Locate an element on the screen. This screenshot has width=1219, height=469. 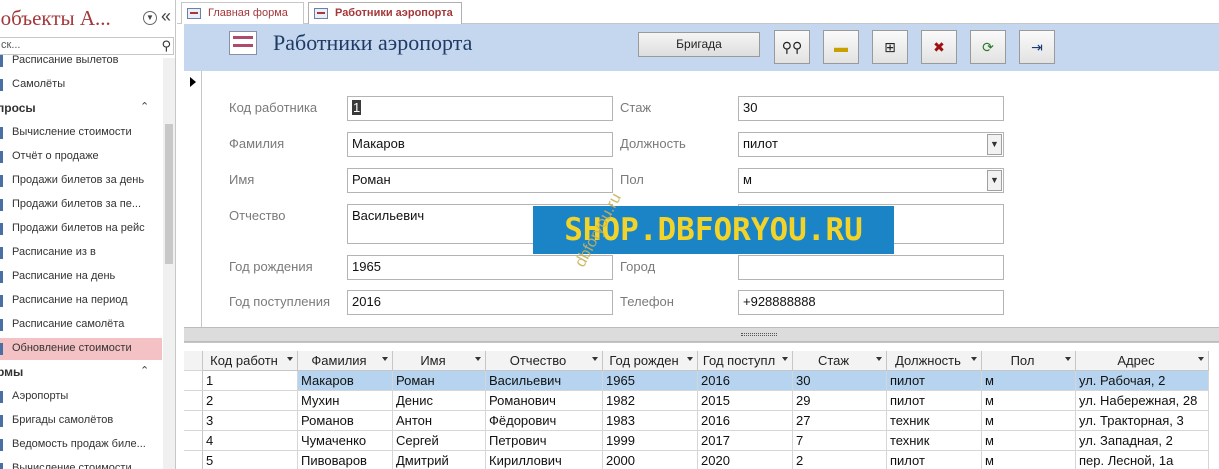
table-cell: техник is located at coordinates (934, 421).